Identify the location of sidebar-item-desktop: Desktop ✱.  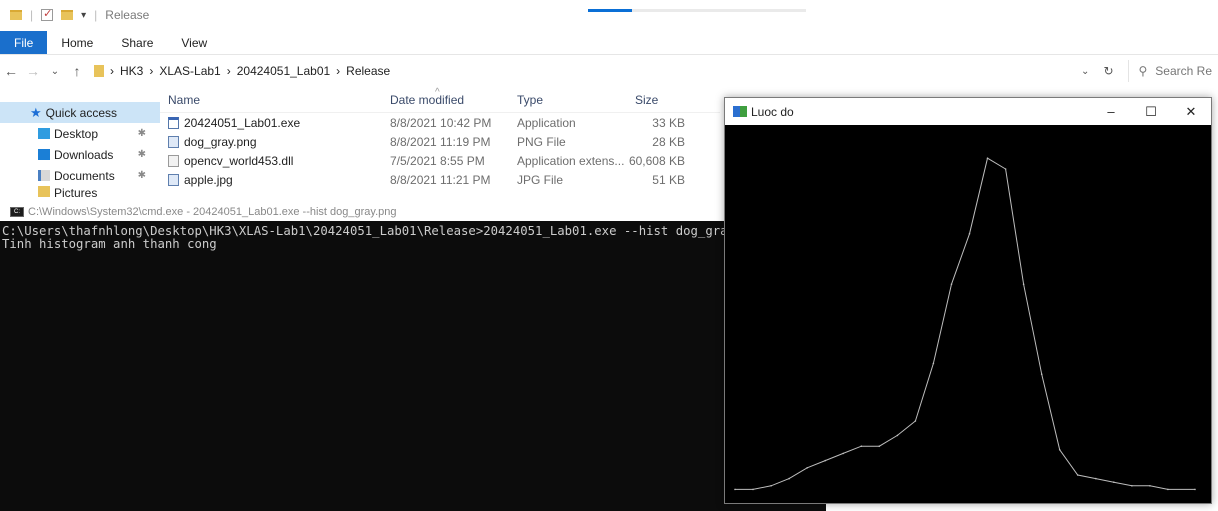
(80, 133).